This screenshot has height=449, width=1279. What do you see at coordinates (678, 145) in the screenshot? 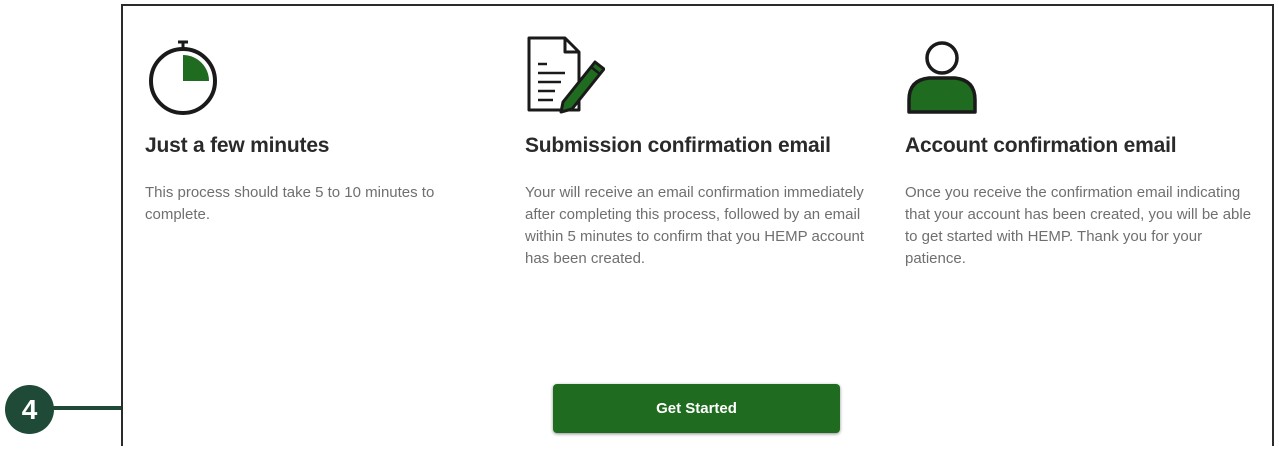
I see `card-title: Submission confirmation email` at bounding box center [678, 145].